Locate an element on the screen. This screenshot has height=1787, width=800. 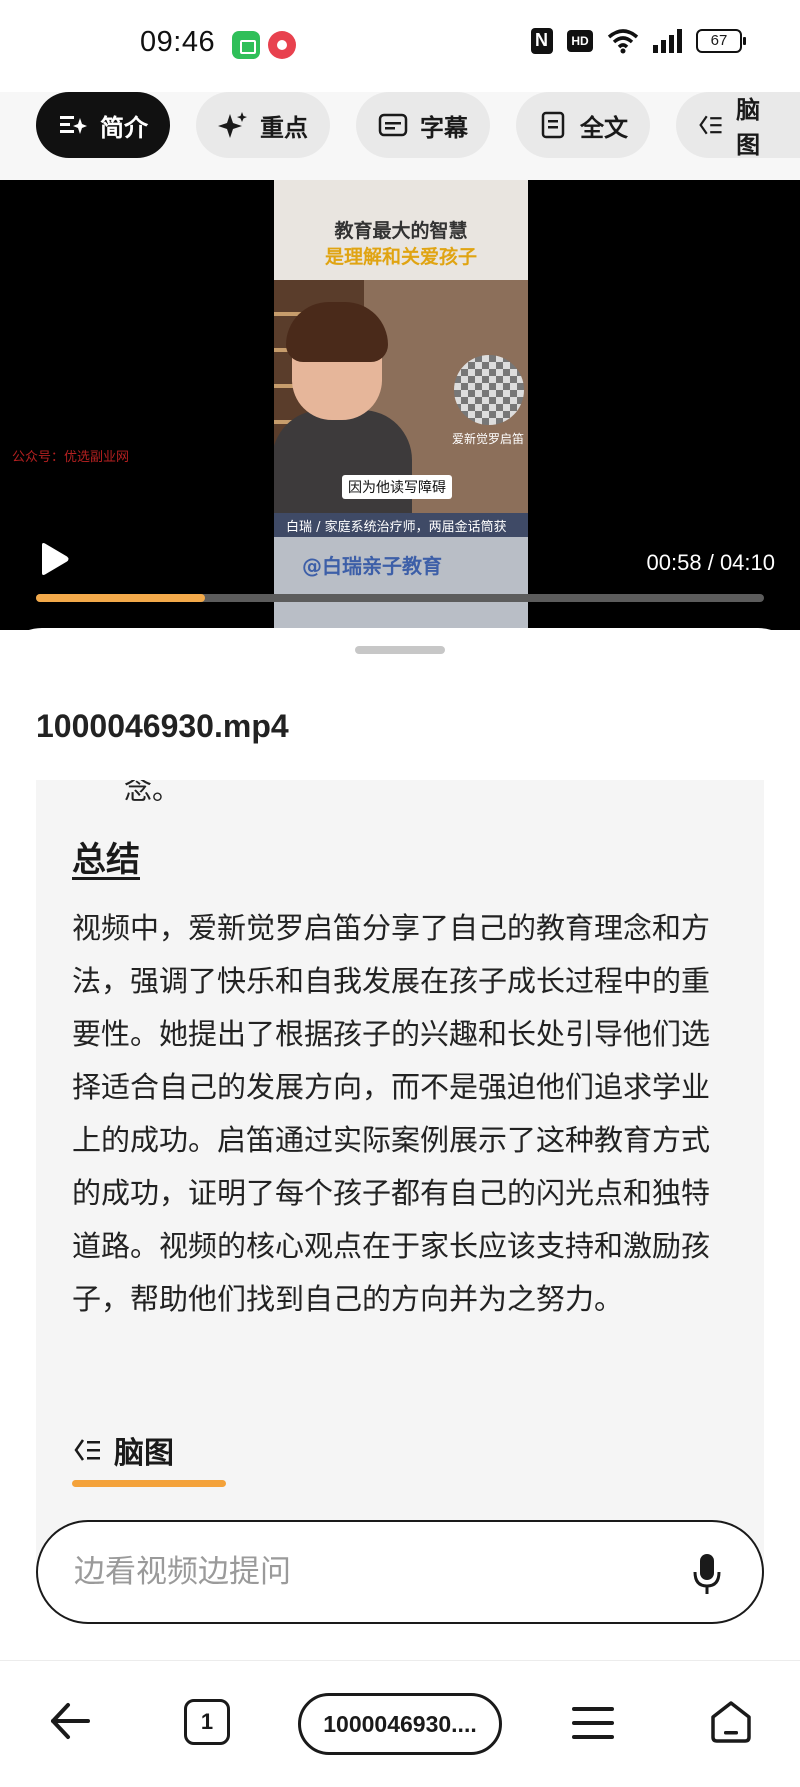
shopping-notification-icon is located at coordinates (282, 45).